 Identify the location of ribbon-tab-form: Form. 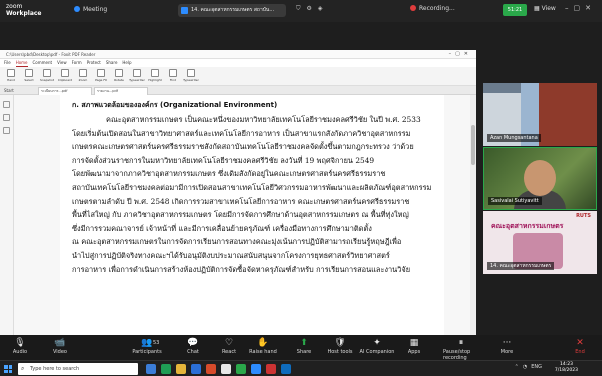
(77, 63).